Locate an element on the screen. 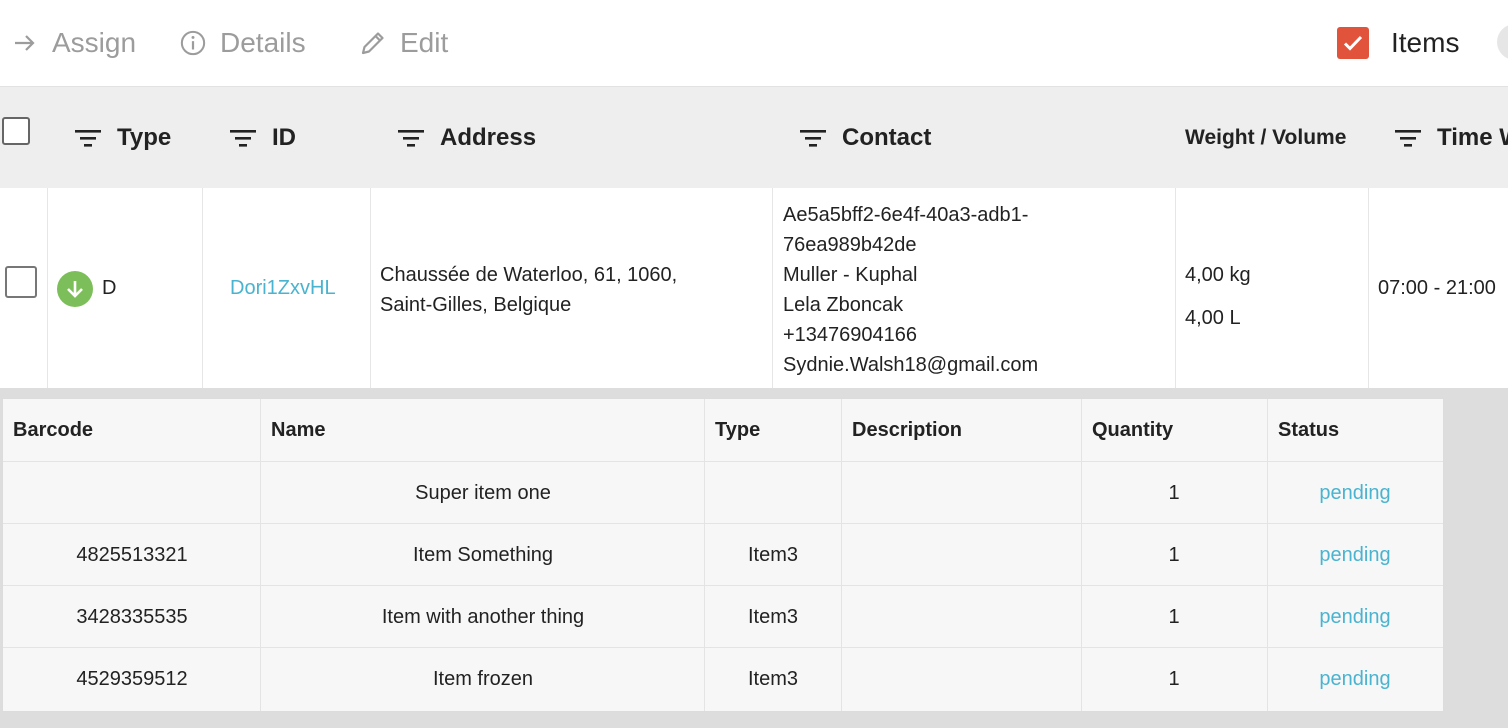  column-time-window-label: Time W is located at coordinates (1472, 137).